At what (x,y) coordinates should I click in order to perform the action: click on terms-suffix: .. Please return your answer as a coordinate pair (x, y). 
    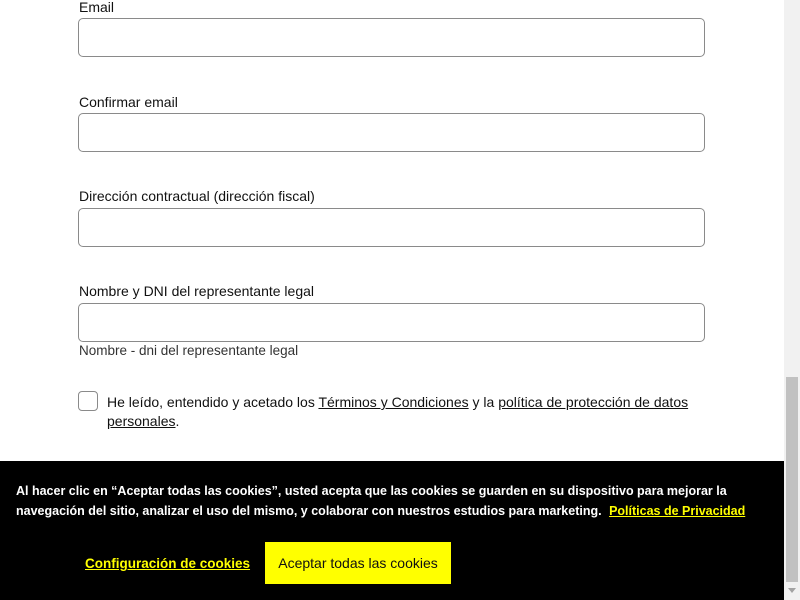
    Looking at the image, I should click on (177, 421).